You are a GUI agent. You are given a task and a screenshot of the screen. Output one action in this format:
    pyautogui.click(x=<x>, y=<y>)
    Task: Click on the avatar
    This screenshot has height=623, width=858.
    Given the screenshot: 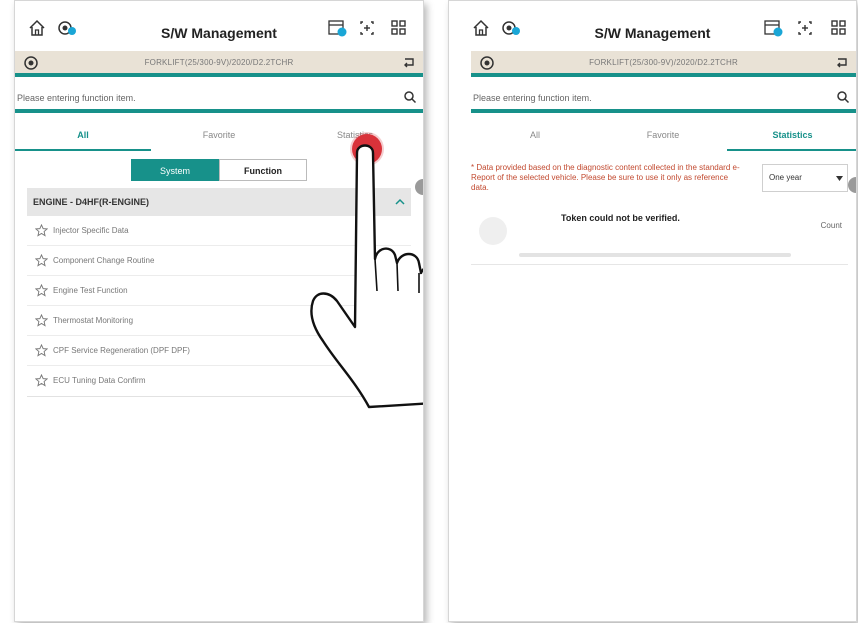 What is the action you would take?
    pyautogui.click(x=493, y=231)
    